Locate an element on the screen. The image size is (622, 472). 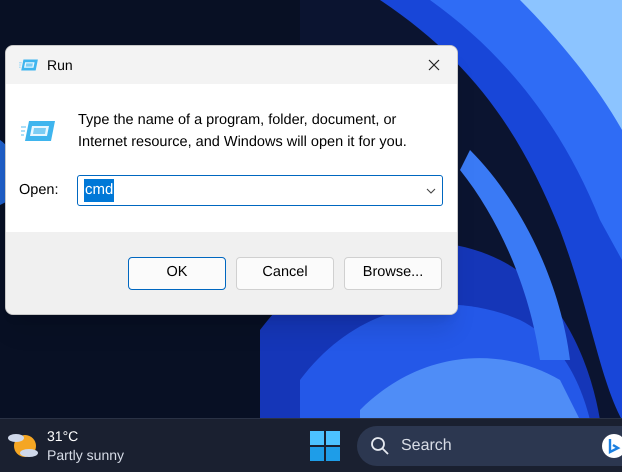
chat-bubble-icon is located at coordinates (611, 445).